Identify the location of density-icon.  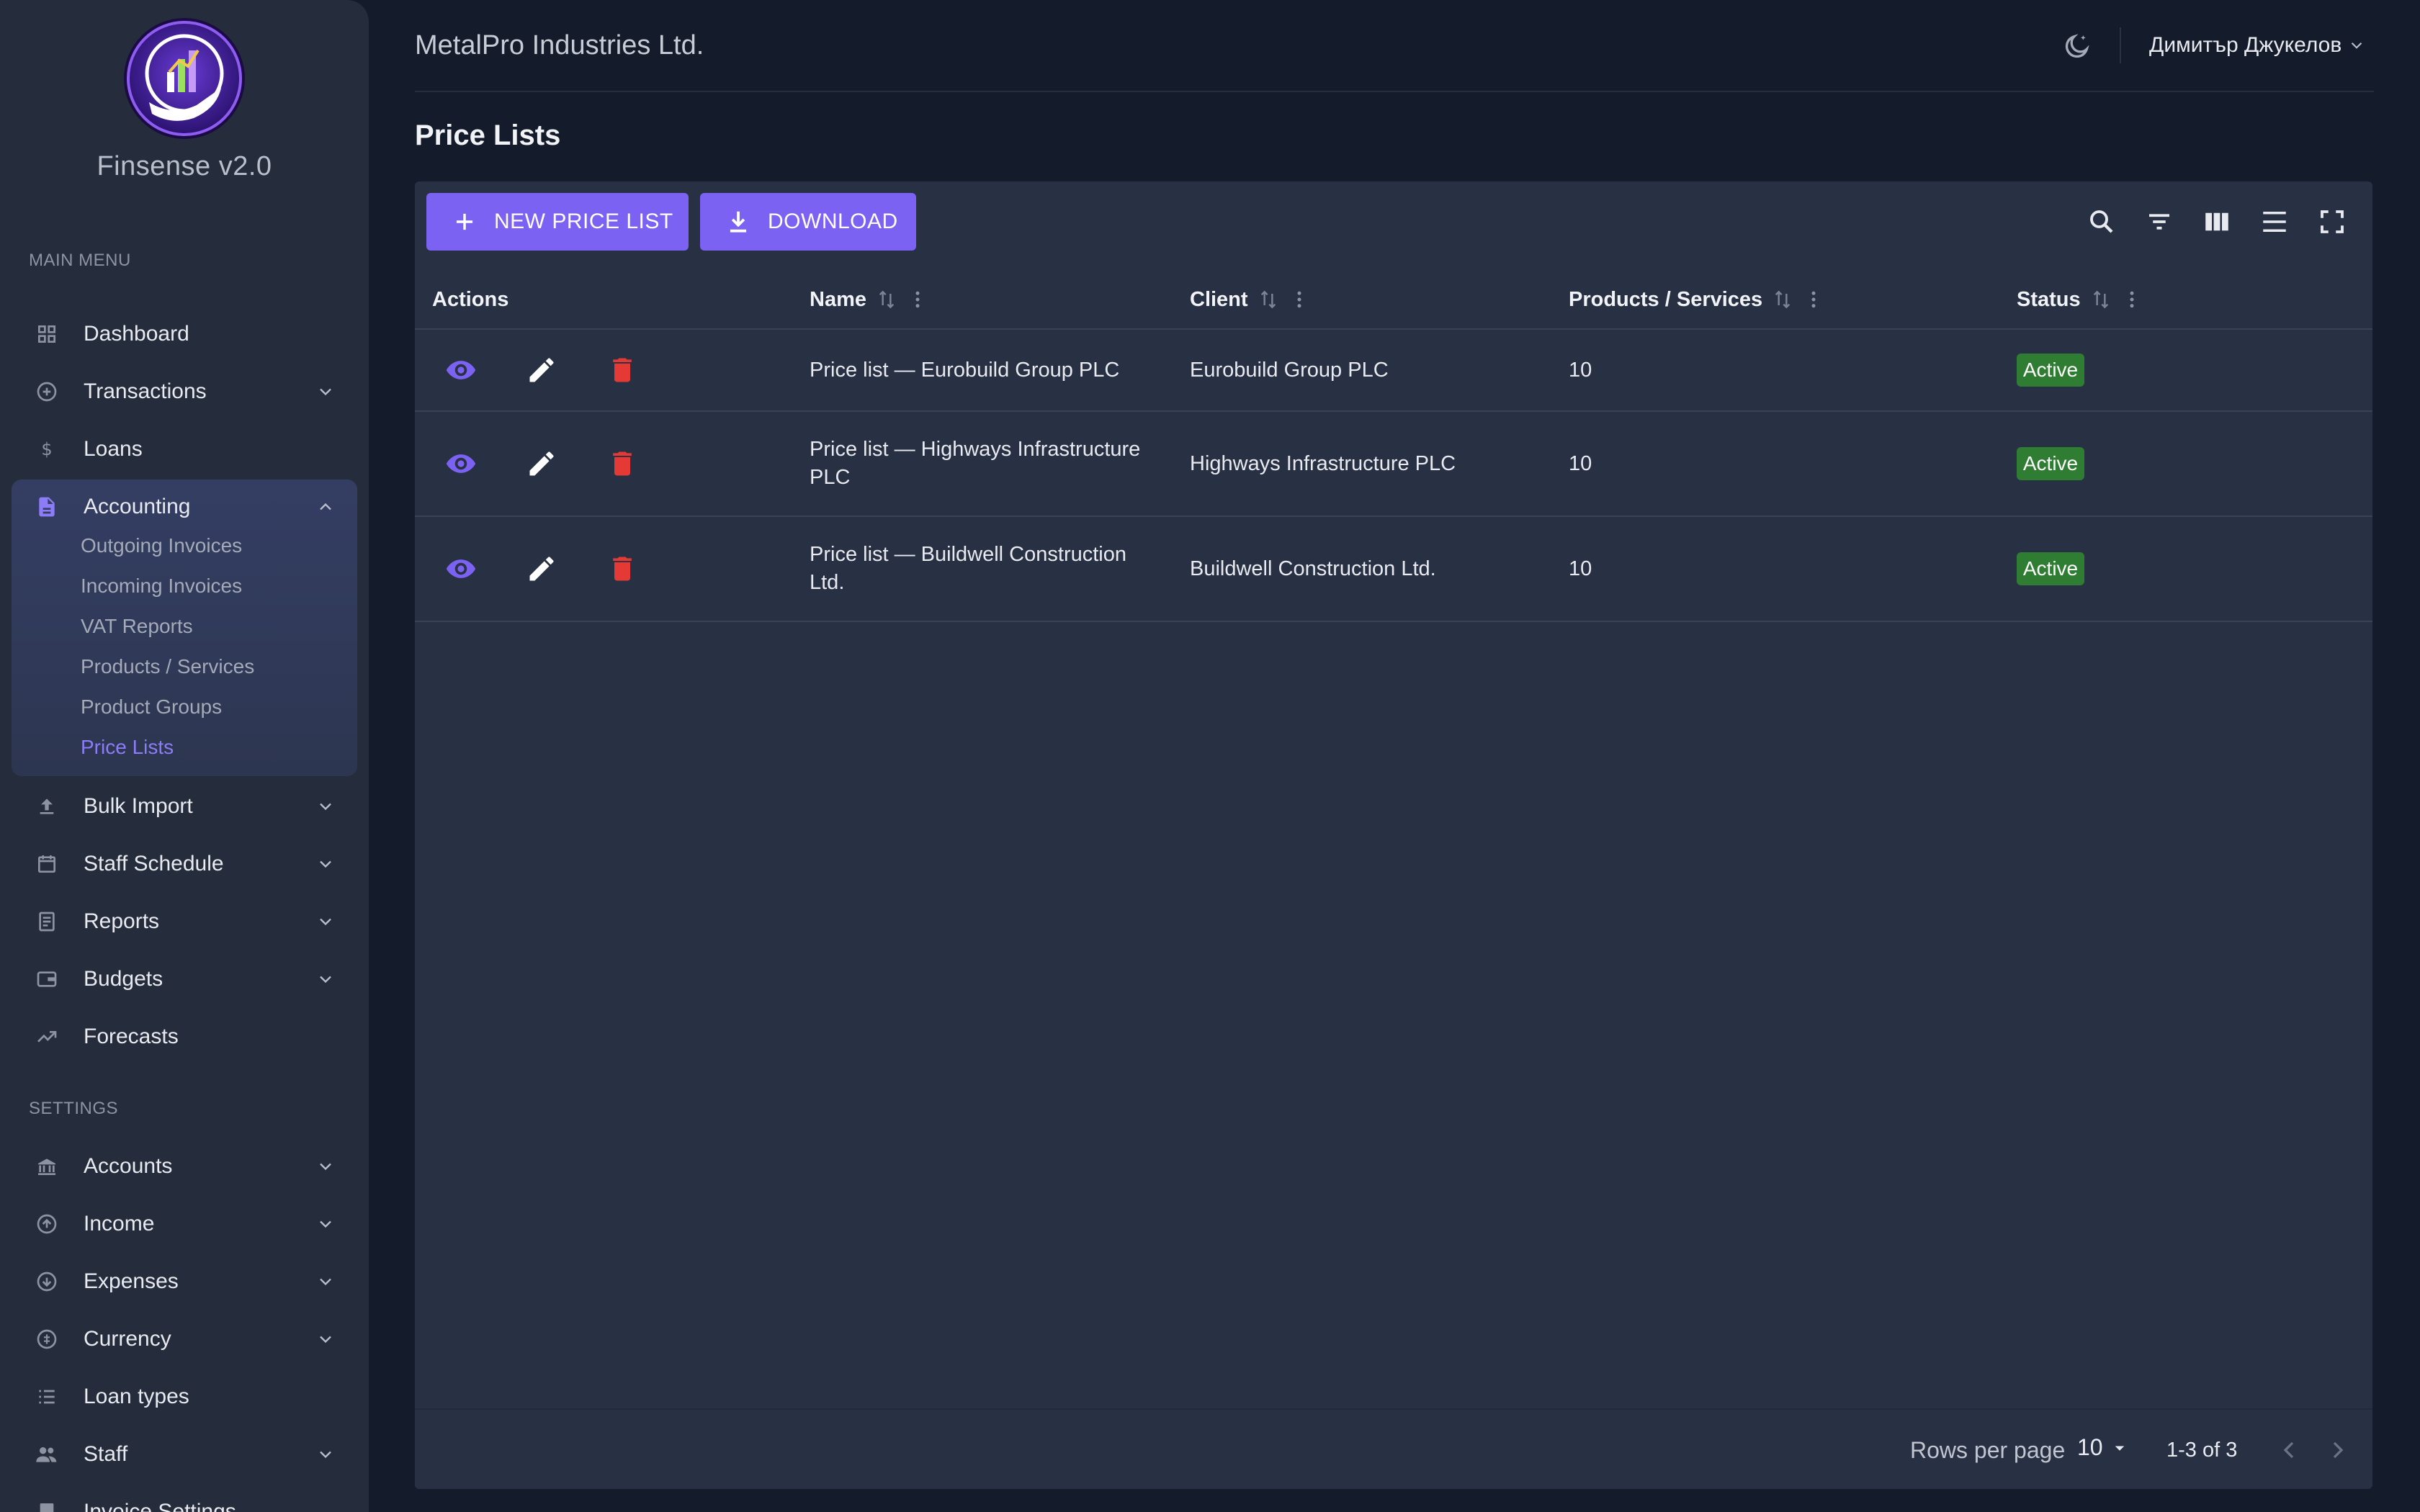
(2274, 221).